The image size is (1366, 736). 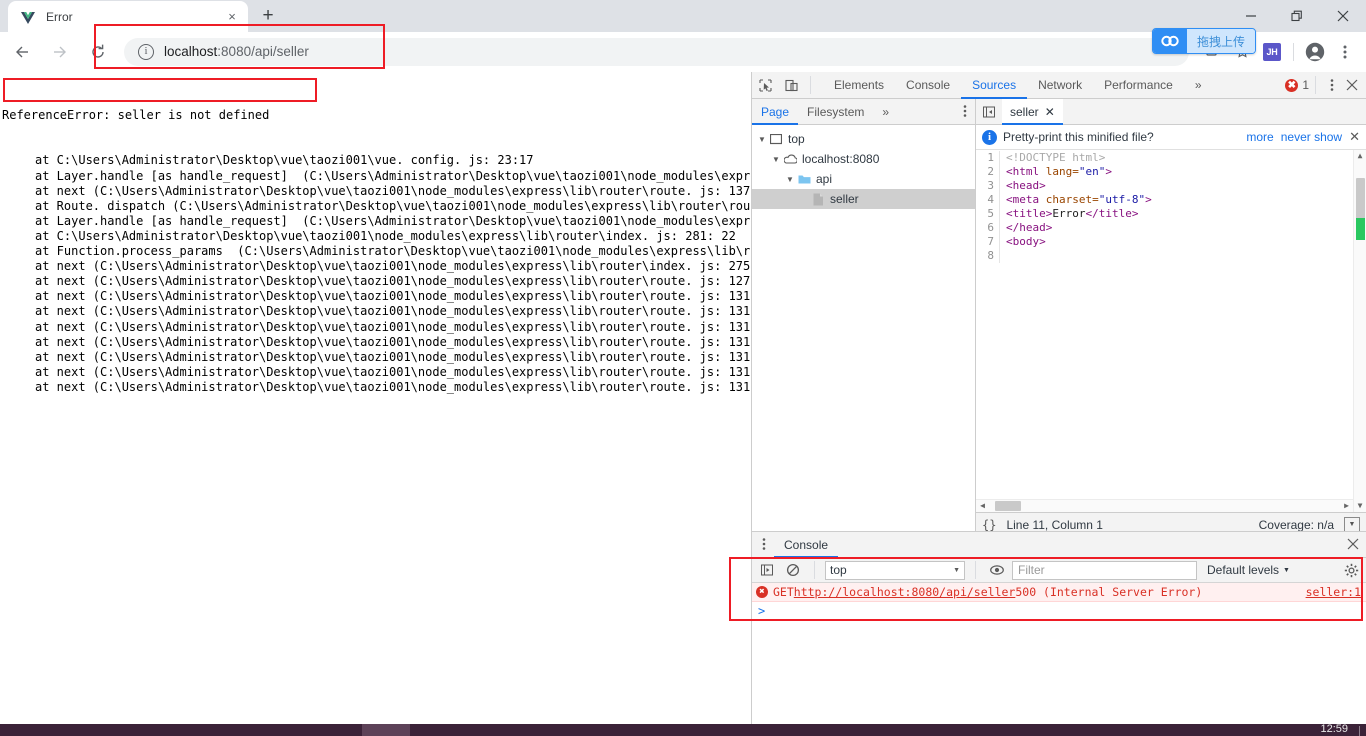 What do you see at coordinates (989, 137) in the screenshot?
I see `info-icon: i` at bounding box center [989, 137].